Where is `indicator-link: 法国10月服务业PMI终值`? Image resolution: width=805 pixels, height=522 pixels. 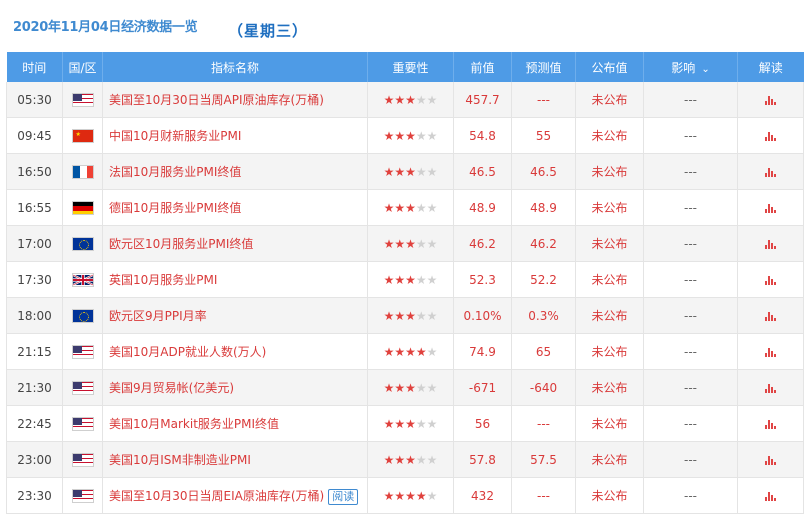
indicator-link: 法国10月服务业PMI终值 is located at coordinates (175, 172).